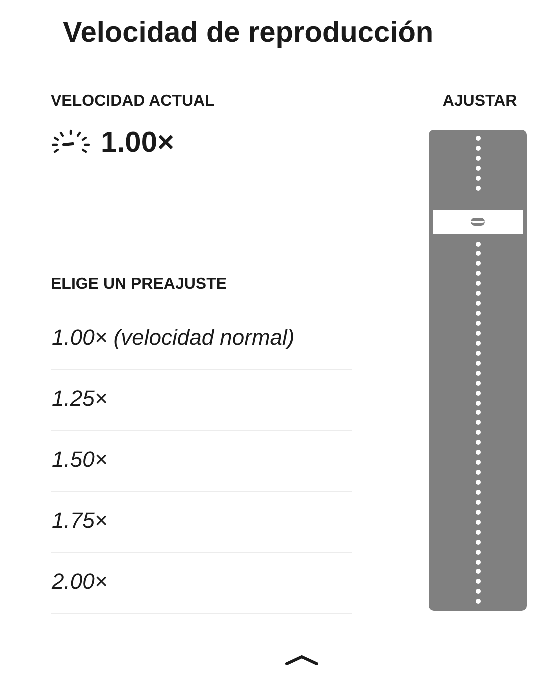 The height and width of the screenshot is (681, 552). I want to click on preset-option: 1.75×, so click(201, 522).